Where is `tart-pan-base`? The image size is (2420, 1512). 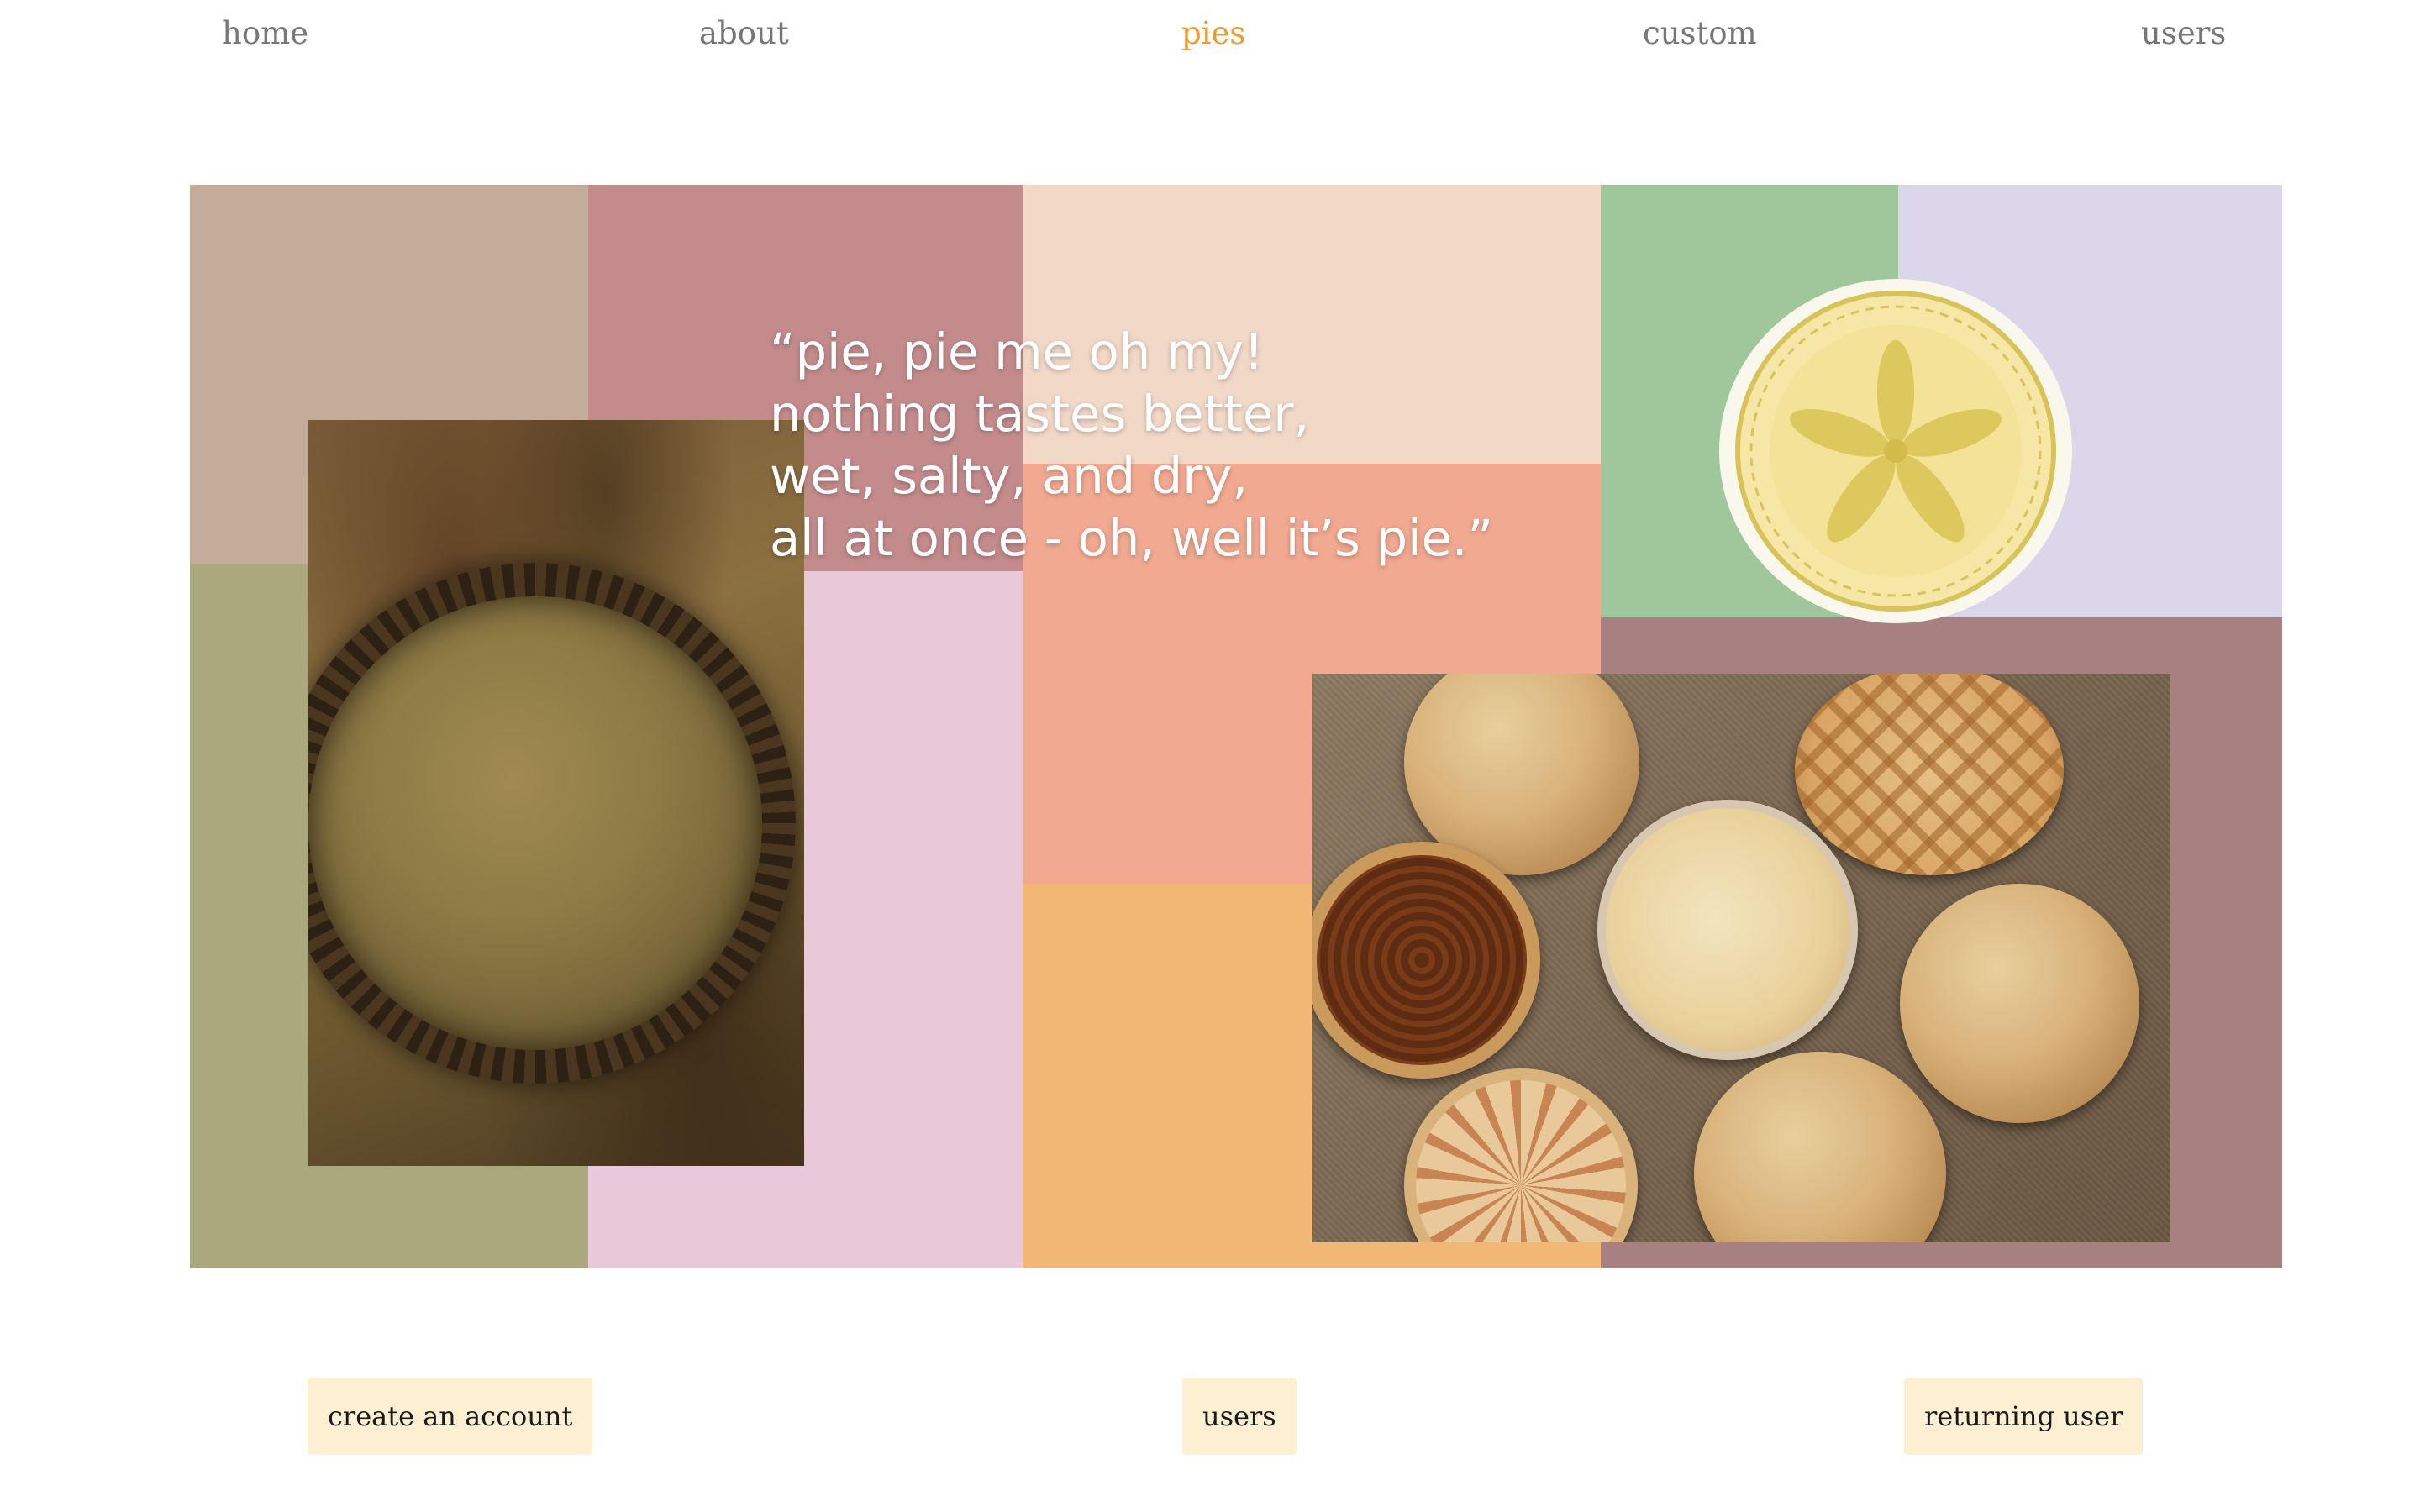 tart-pan-base is located at coordinates (535, 823).